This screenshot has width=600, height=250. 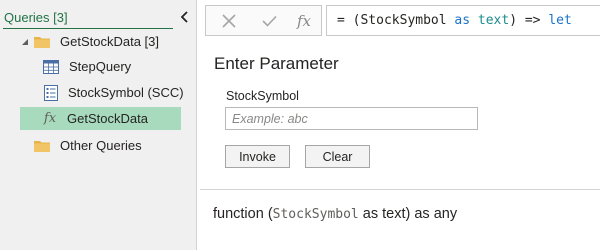 I want to click on signature-prefix: function (, so click(x=243, y=214).